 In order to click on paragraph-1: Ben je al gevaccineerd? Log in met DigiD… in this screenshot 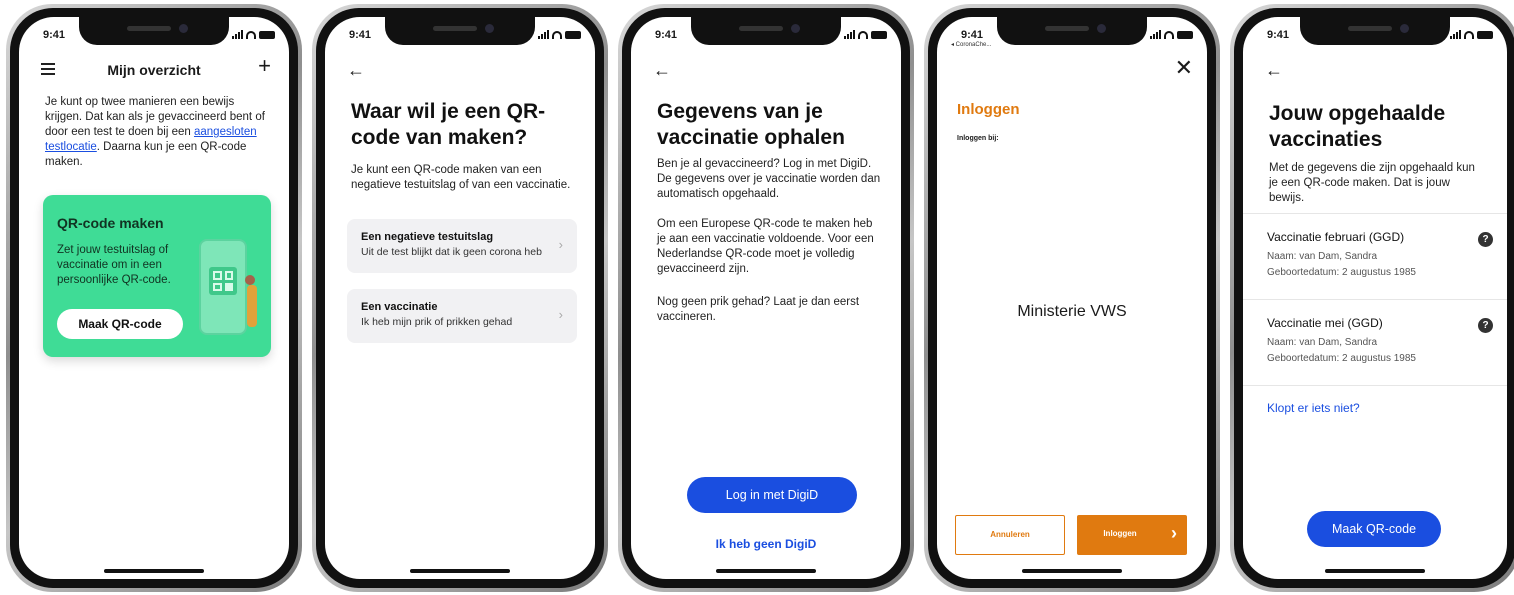, I will do `click(769, 179)`.